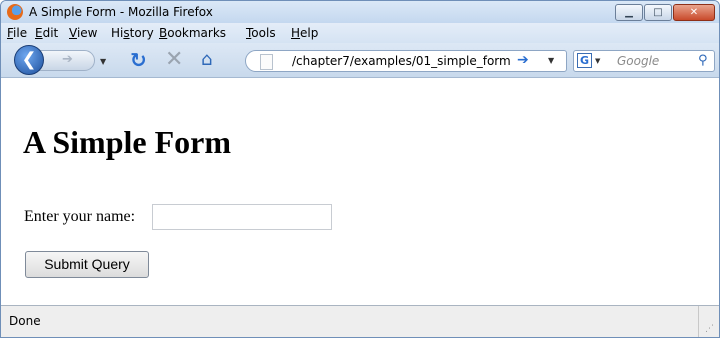 The height and width of the screenshot is (338, 720). What do you see at coordinates (402, 61) in the screenshot?
I see `url-text: /chapter7/examples/01_simple_form` at bounding box center [402, 61].